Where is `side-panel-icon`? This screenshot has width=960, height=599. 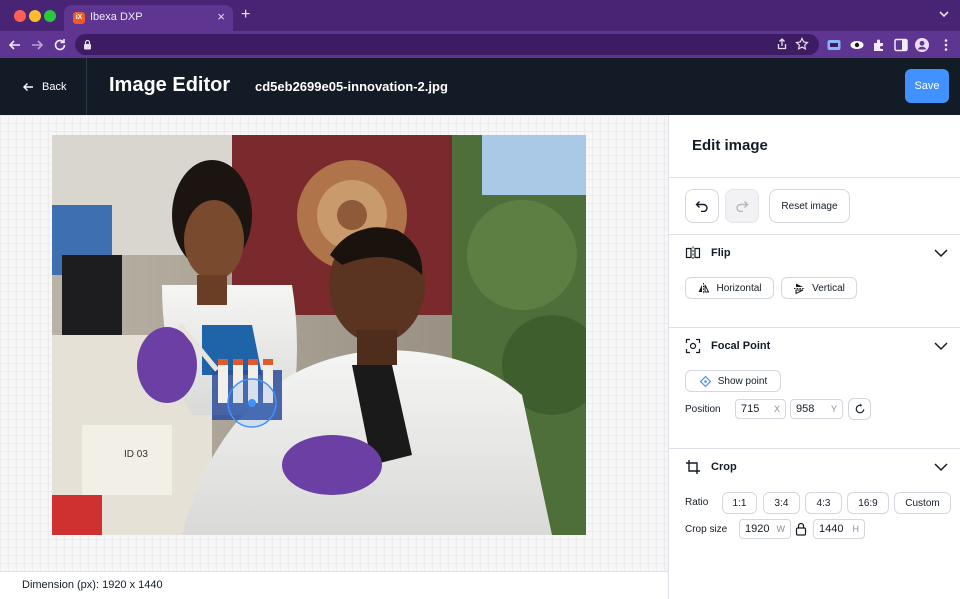 side-panel-icon is located at coordinates (901, 45).